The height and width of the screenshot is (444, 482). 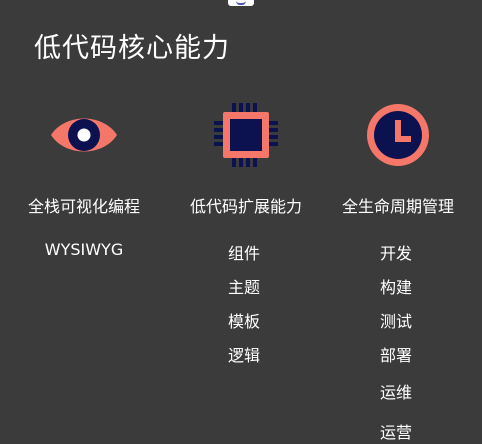 I want to click on list-item: 测试, so click(x=396, y=321).